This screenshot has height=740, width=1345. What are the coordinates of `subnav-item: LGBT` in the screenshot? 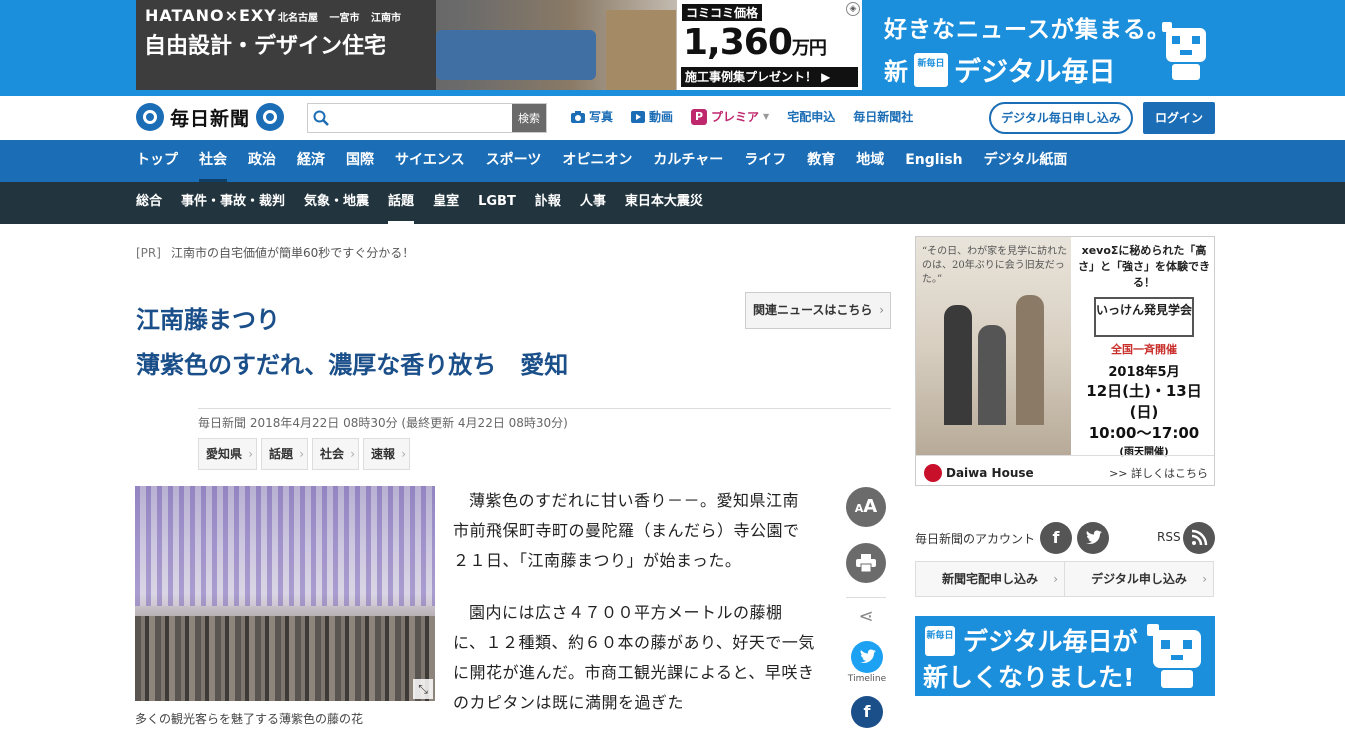 It's located at (497, 203).